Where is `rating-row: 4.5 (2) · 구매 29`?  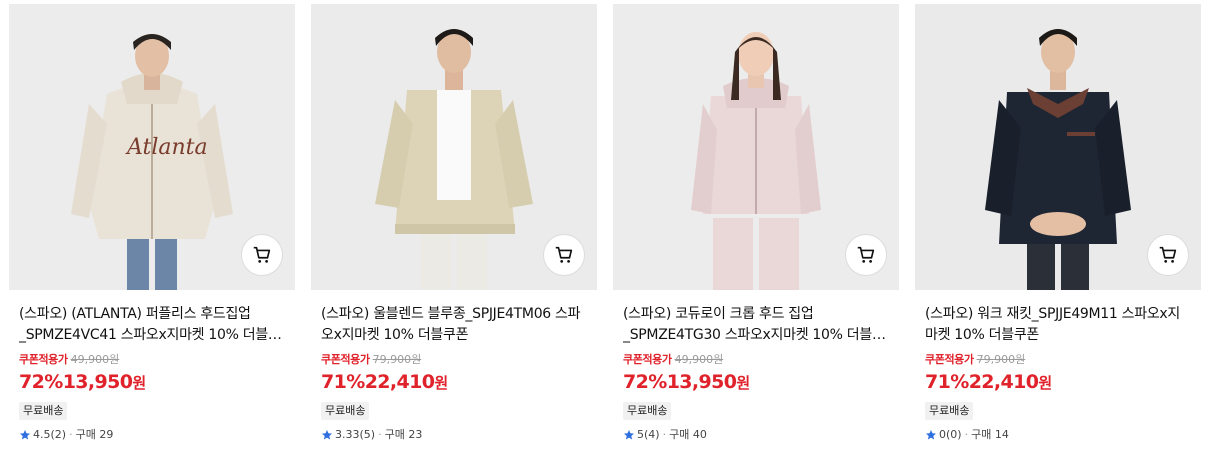
rating-row: 4.5 (2) · 구매 29 is located at coordinates (152, 435).